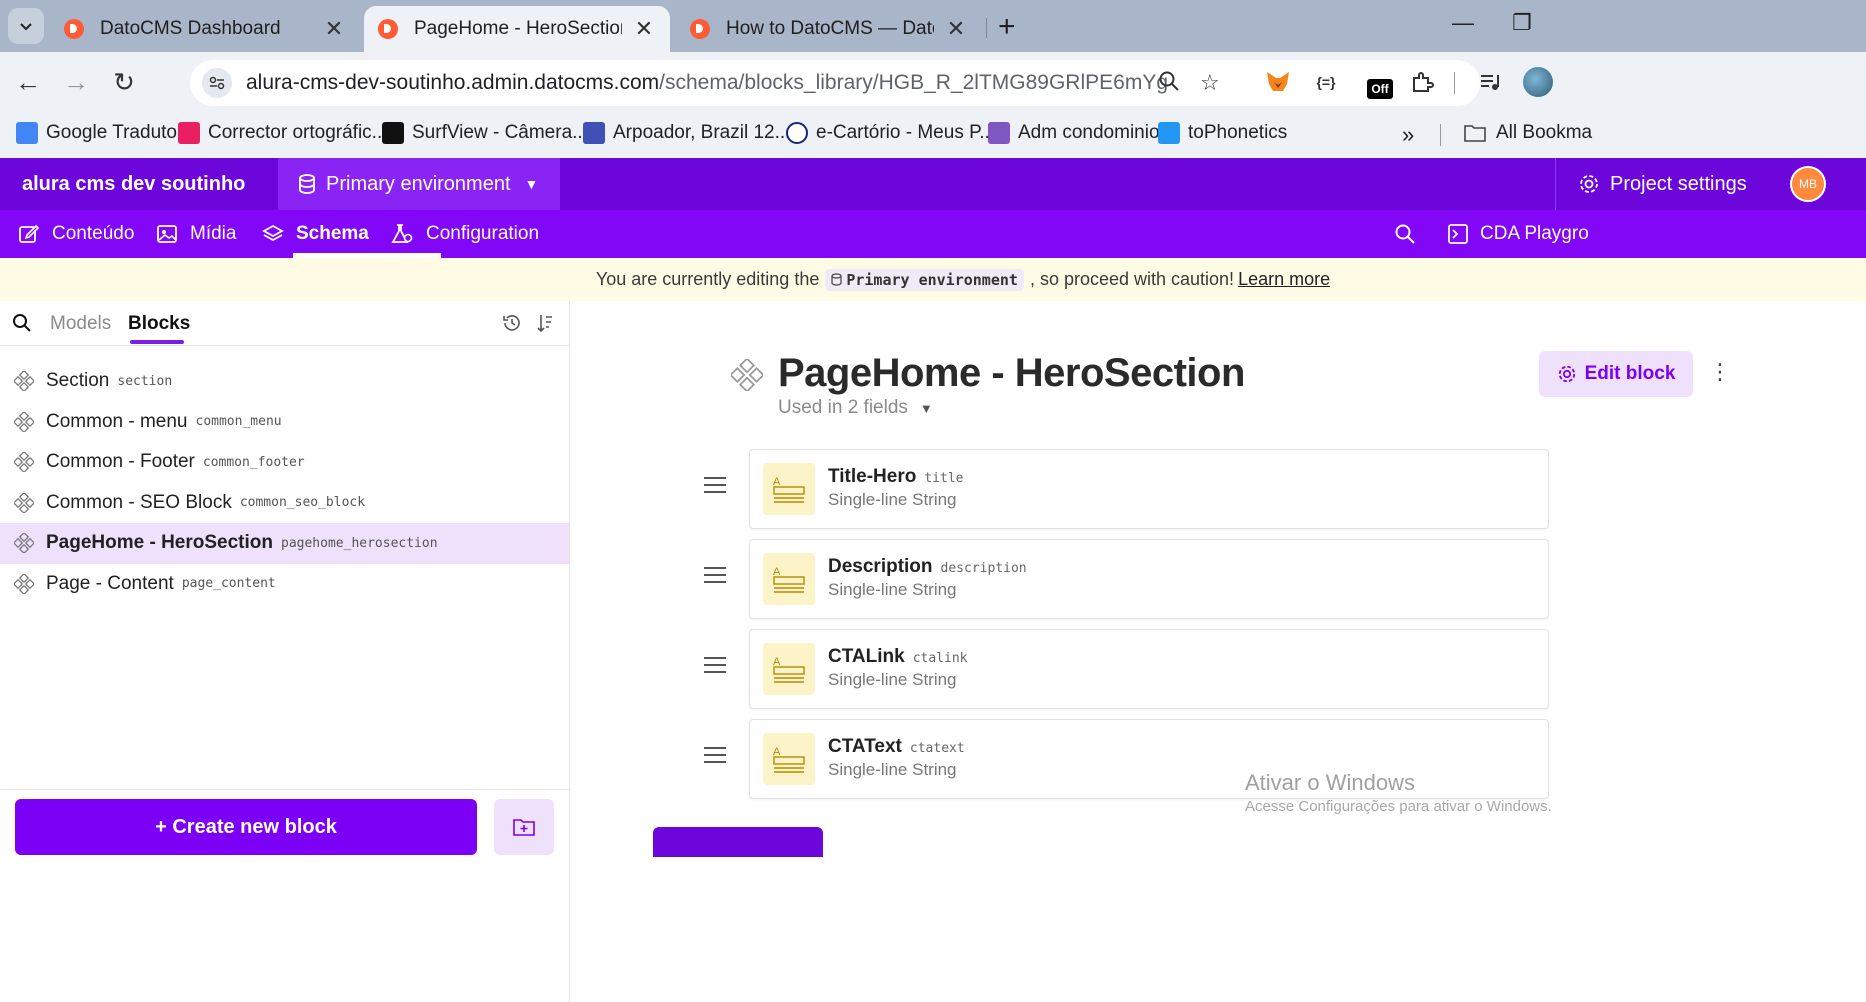 Image resolution: width=1866 pixels, height=1002 pixels. Describe the element at coordinates (483, 233) in the screenshot. I see `nav-label: Configuration` at that location.